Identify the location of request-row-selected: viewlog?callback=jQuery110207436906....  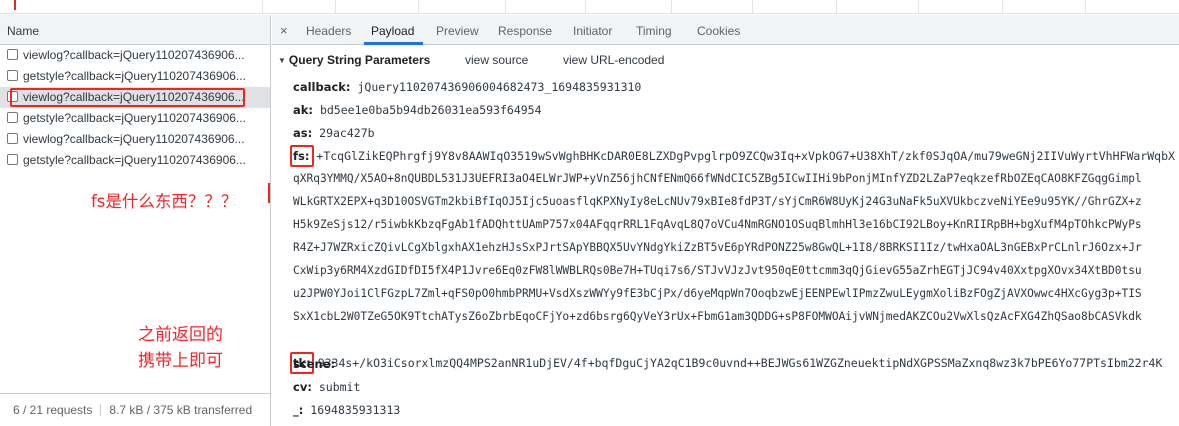
(135, 97).